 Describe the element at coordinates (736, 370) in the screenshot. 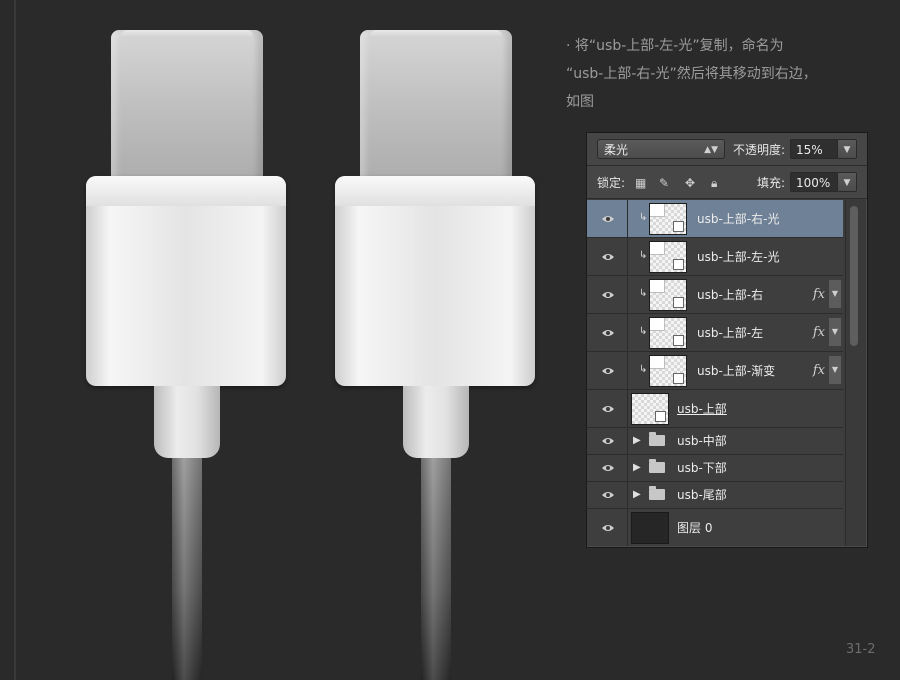

I see `layer-name: usb-上部-渐变` at that location.